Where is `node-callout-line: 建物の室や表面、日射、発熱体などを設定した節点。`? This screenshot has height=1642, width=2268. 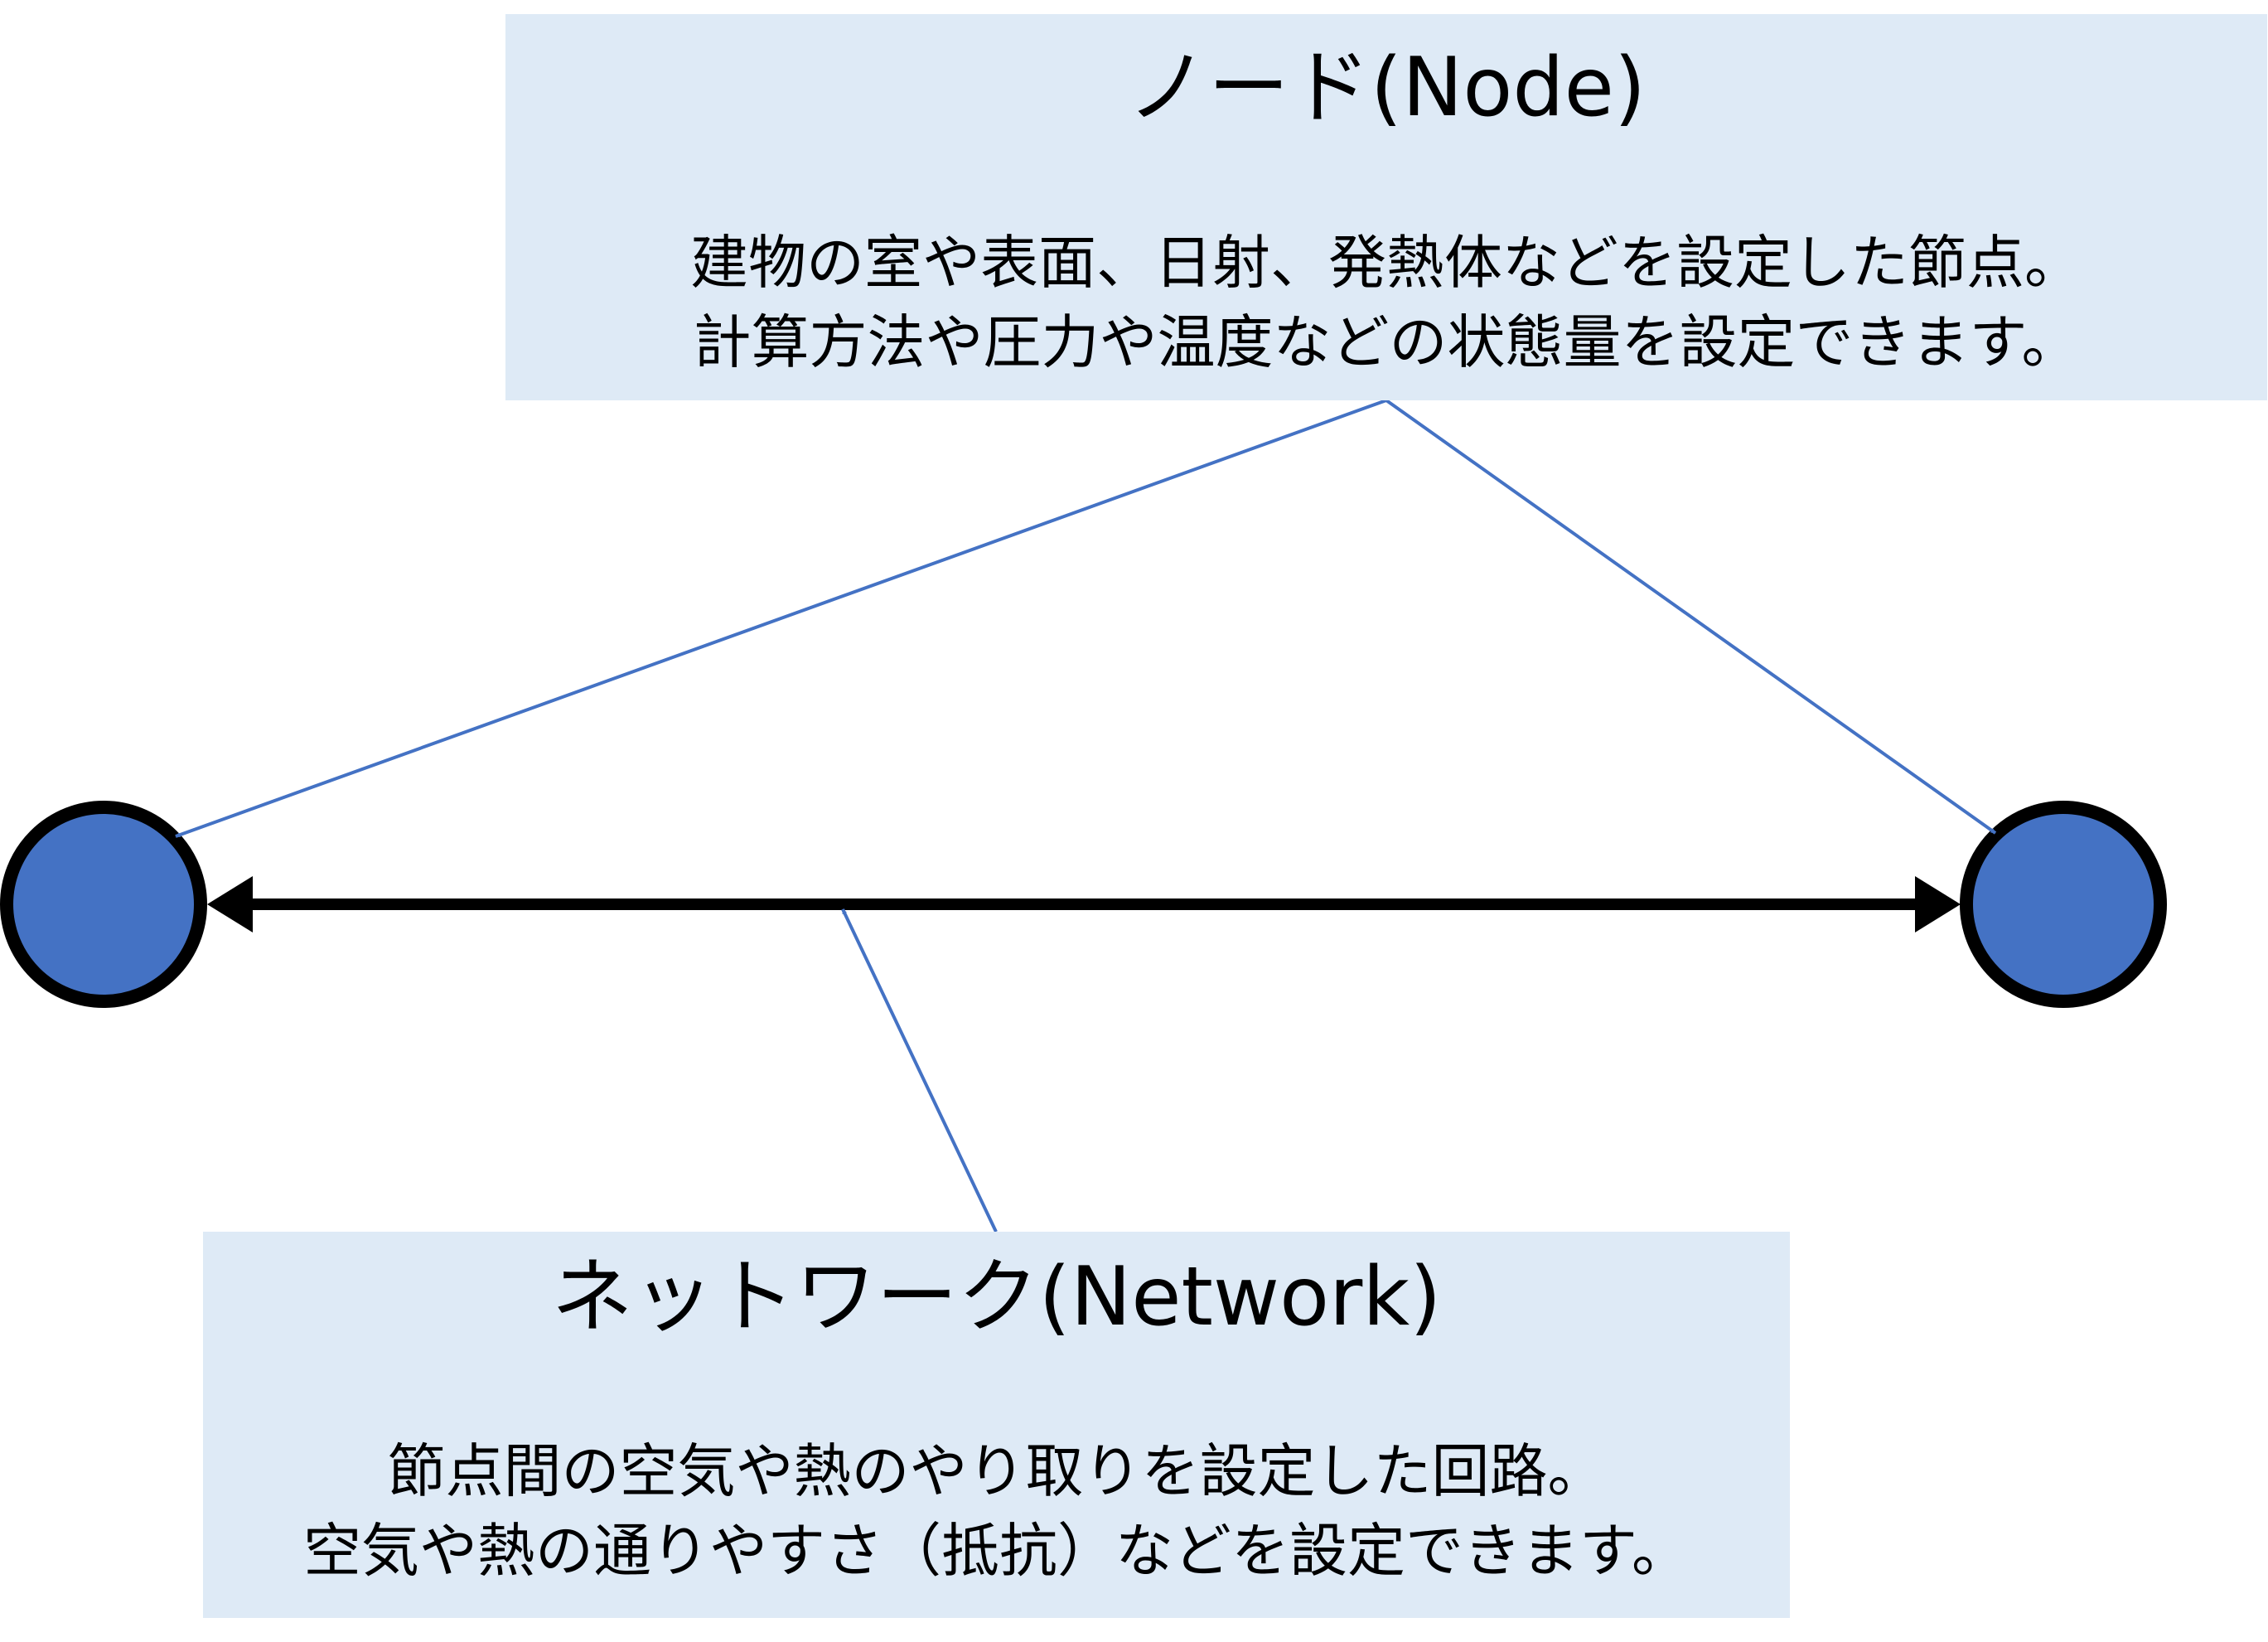 node-callout-line: 建物の室や表面、日射、発熱体などを設定した節点。 is located at coordinates (1386, 263).